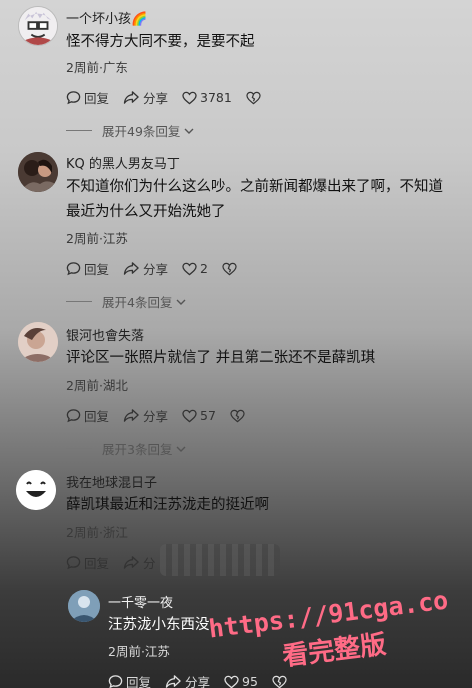  Describe the element at coordinates (111, 481) in the screenshot. I see `username: 我在地球混日子` at that location.